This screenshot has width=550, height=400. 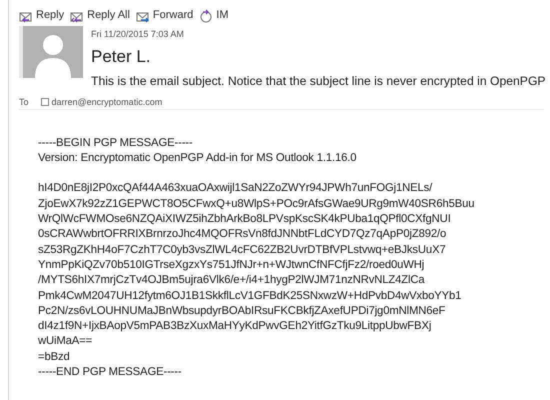 I want to click on message-line: -----BEGIN PGP MESSAGE-----, so click(x=116, y=143).